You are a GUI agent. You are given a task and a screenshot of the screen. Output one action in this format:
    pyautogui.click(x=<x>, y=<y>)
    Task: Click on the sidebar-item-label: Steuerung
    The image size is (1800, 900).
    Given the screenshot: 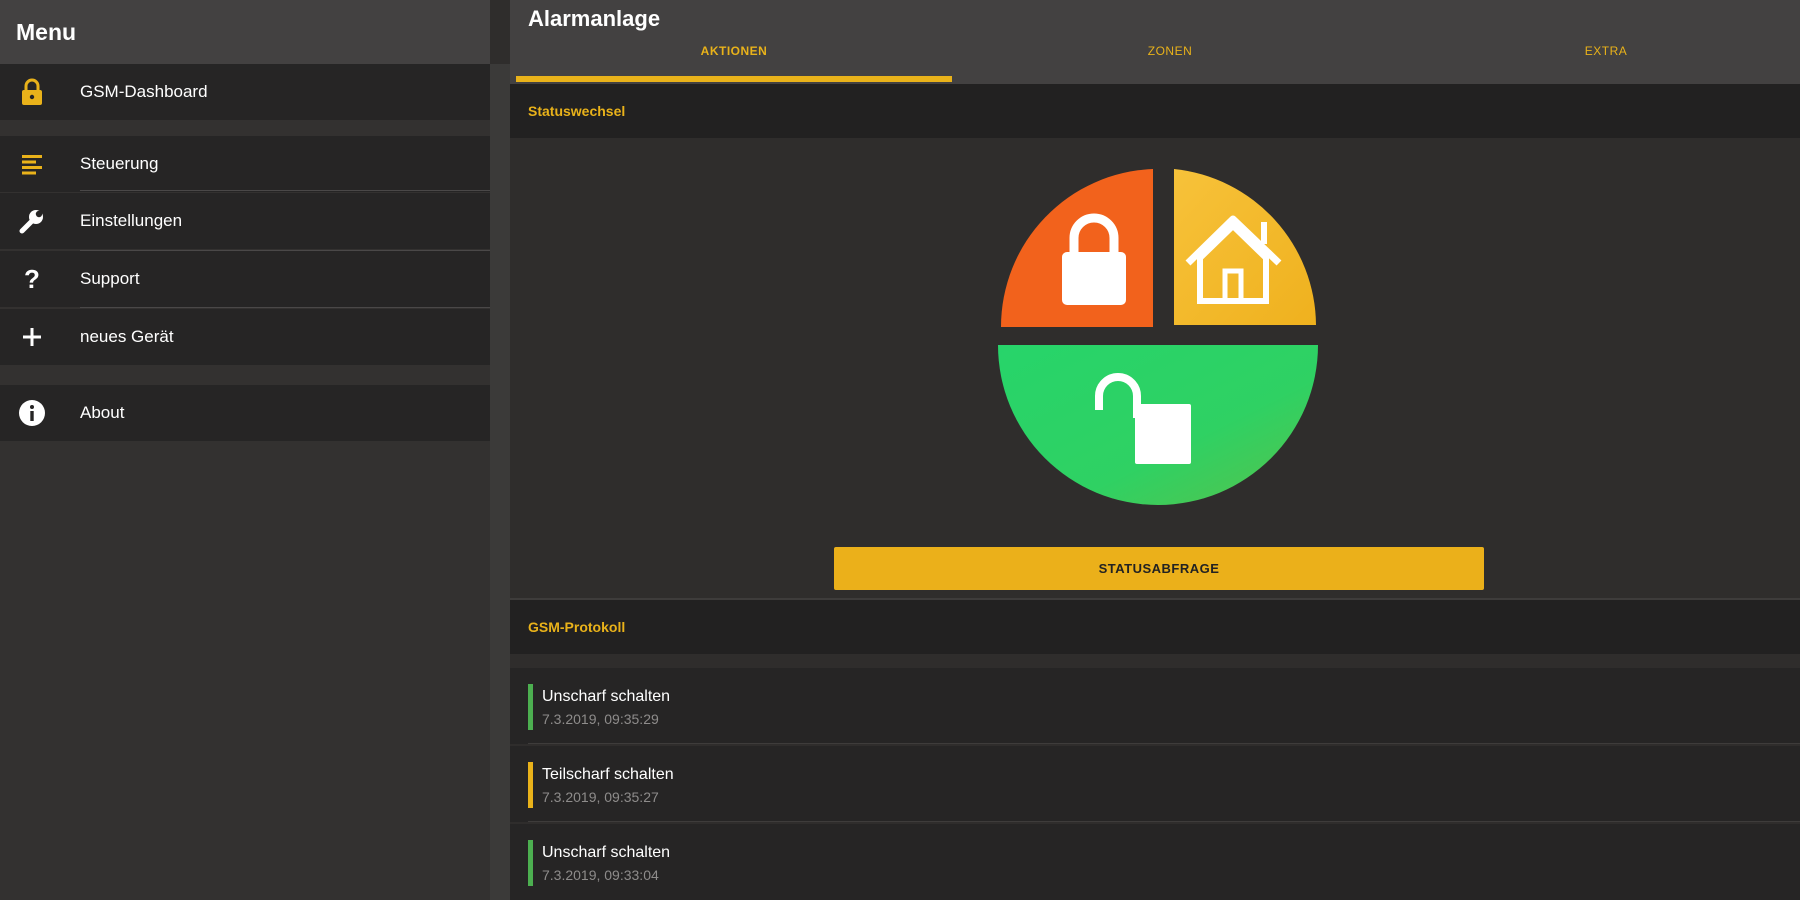 What is the action you would take?
    pyautogui.click(x=119, y=163)
    